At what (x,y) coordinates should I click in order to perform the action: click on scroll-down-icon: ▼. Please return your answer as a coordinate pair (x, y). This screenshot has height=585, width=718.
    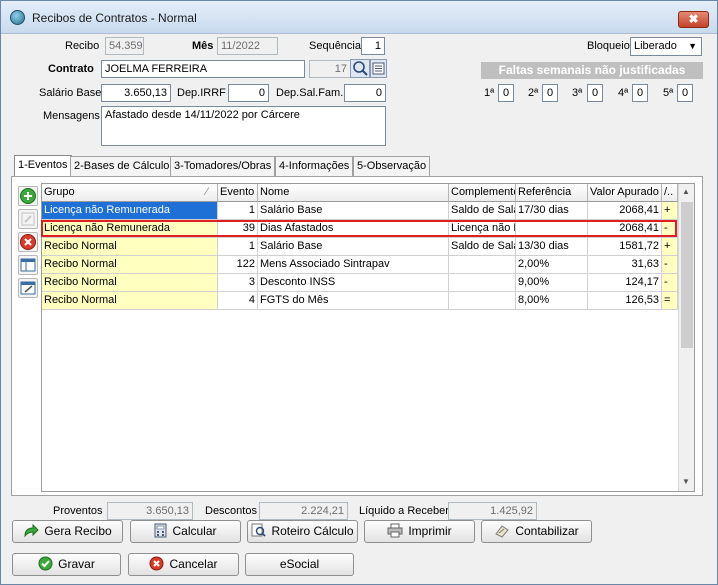
    Looking at the image, I should click on (686, 481).